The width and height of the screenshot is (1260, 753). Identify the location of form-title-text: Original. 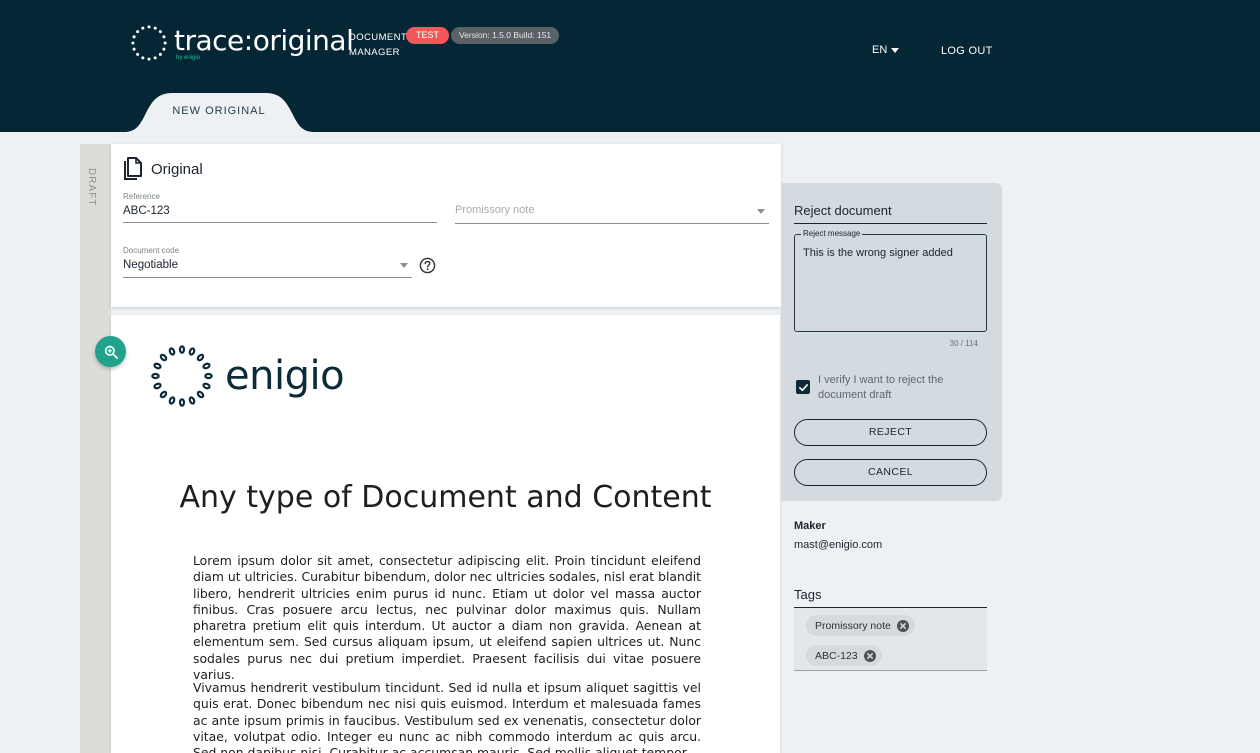
(177, 169).